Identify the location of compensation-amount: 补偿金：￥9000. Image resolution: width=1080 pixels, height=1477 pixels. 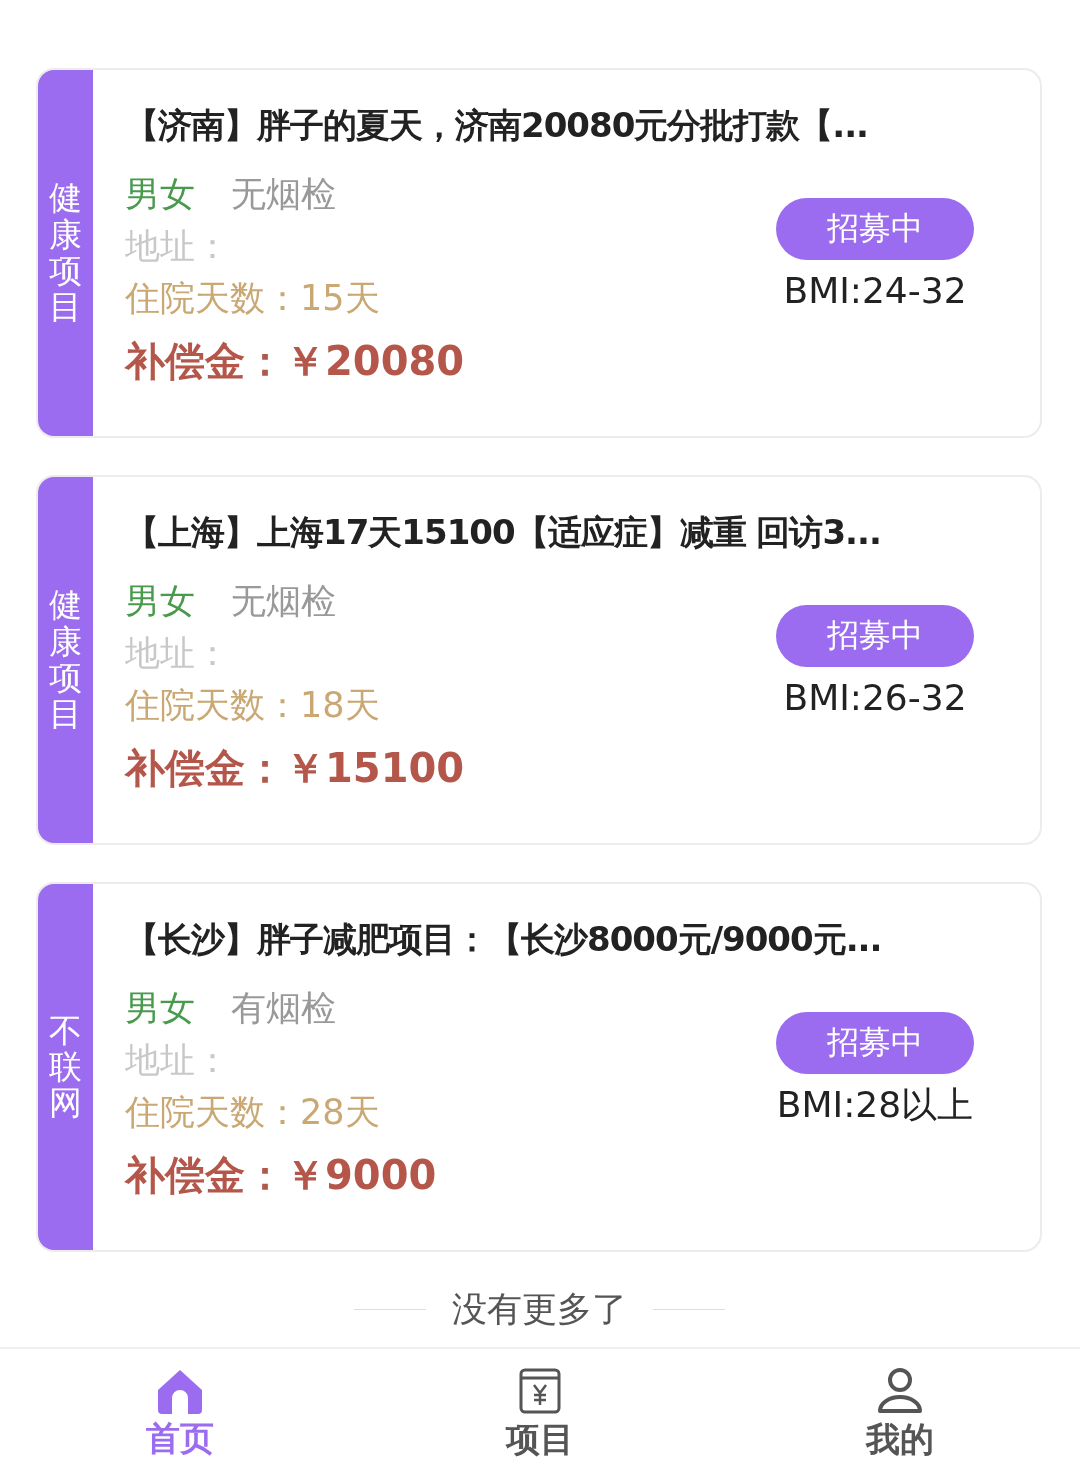
(281, 1175).